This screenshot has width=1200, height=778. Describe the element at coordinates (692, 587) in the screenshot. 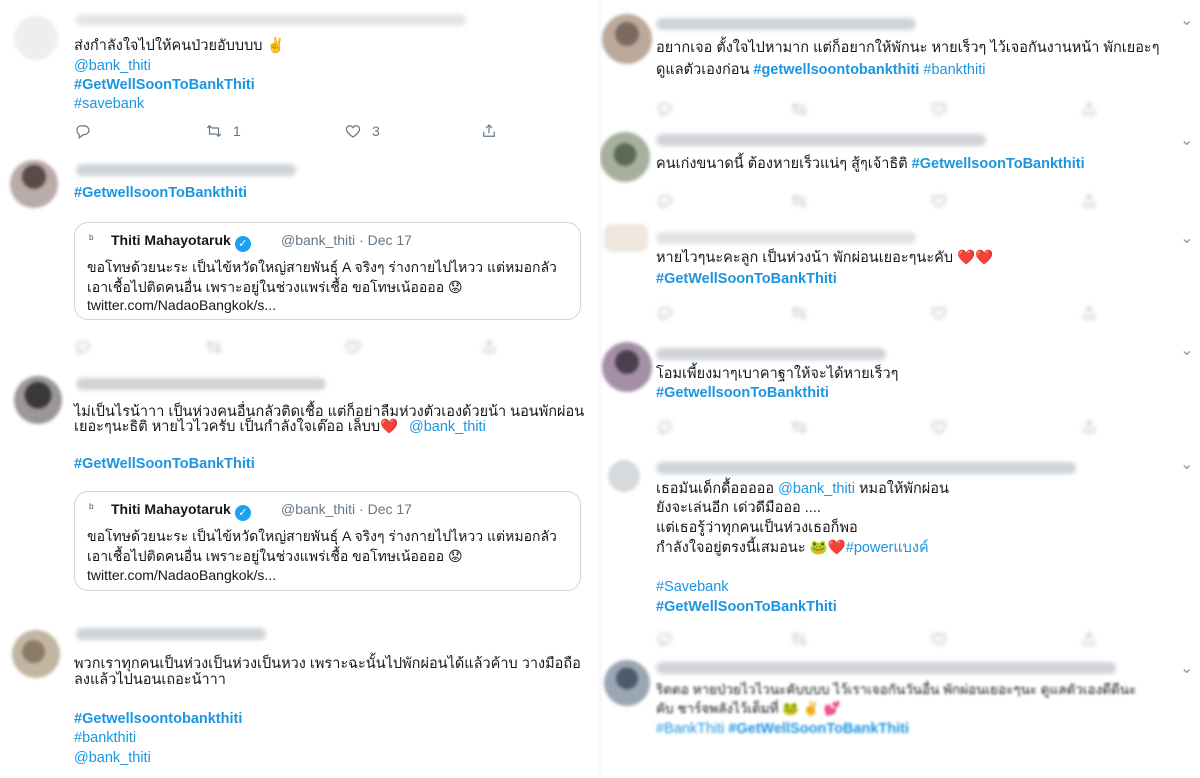

I see `hashtag-link: #Savebank` at that location.